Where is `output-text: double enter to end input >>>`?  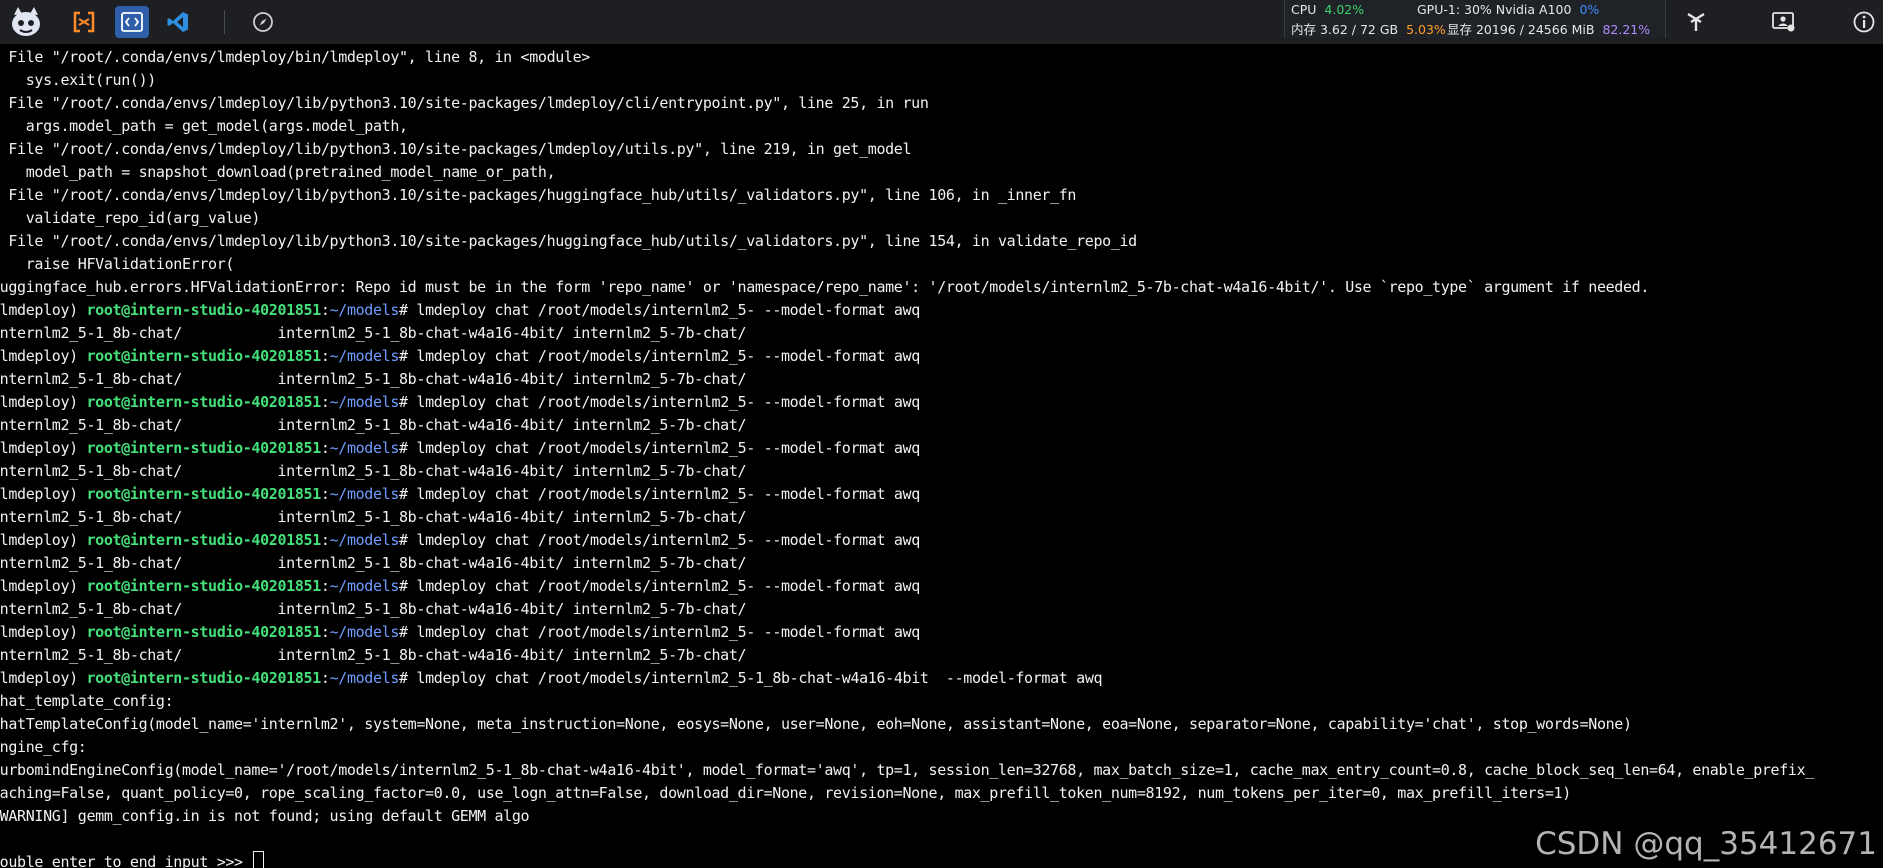
output-text: double enter to end input >>> is located at coordinates (126, 860).